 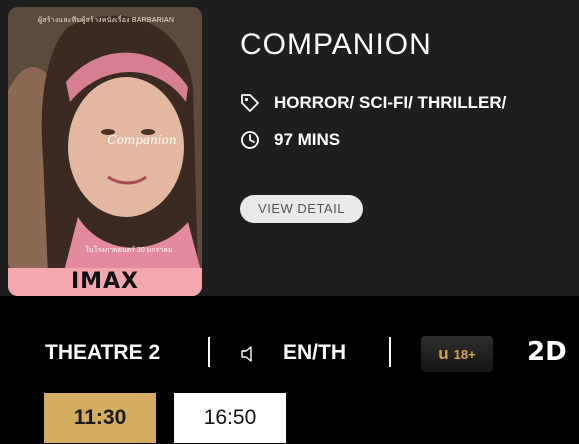 What do you see at coordinates (464, 354) in the screenshot?
I see `rating-age: 18+` at bounding box center [464, 354].